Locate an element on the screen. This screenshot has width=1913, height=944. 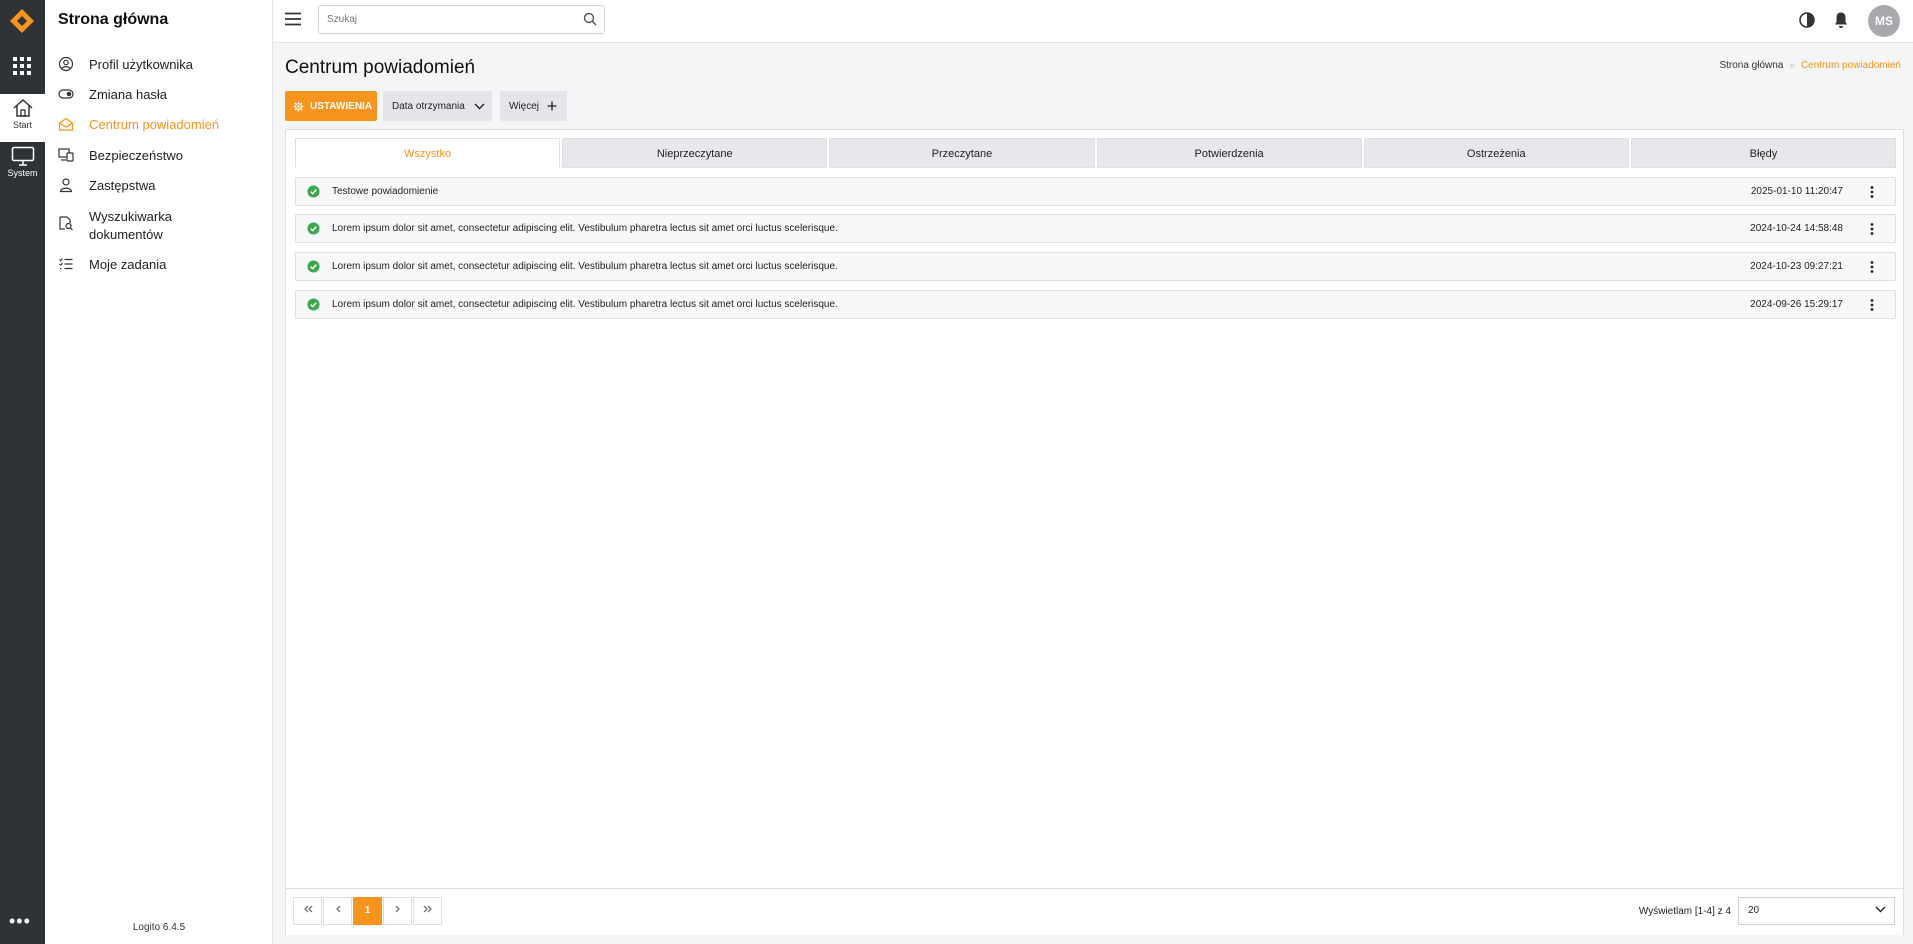
menu-item-substitutions: Zastępstwa is located at coordinates (159, 190).